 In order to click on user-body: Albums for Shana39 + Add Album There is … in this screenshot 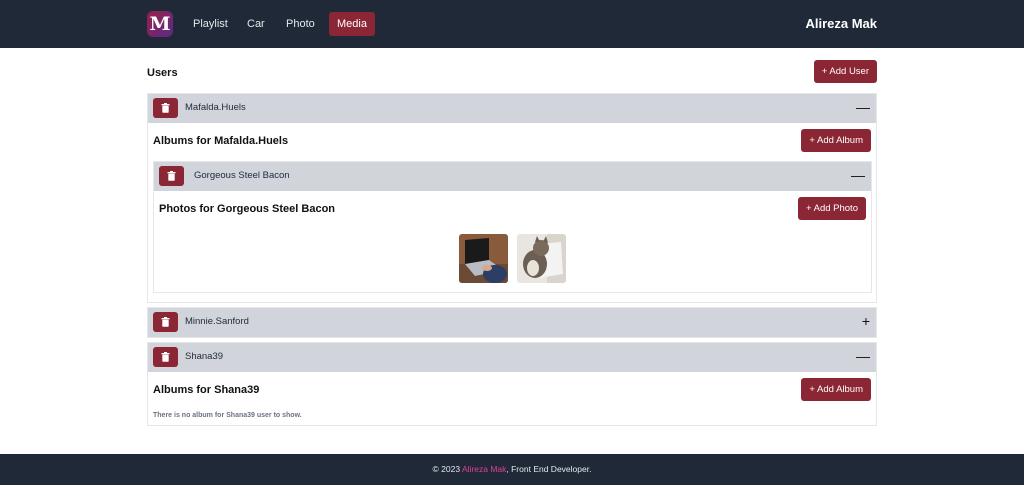, I will do `click(512, 398)`.